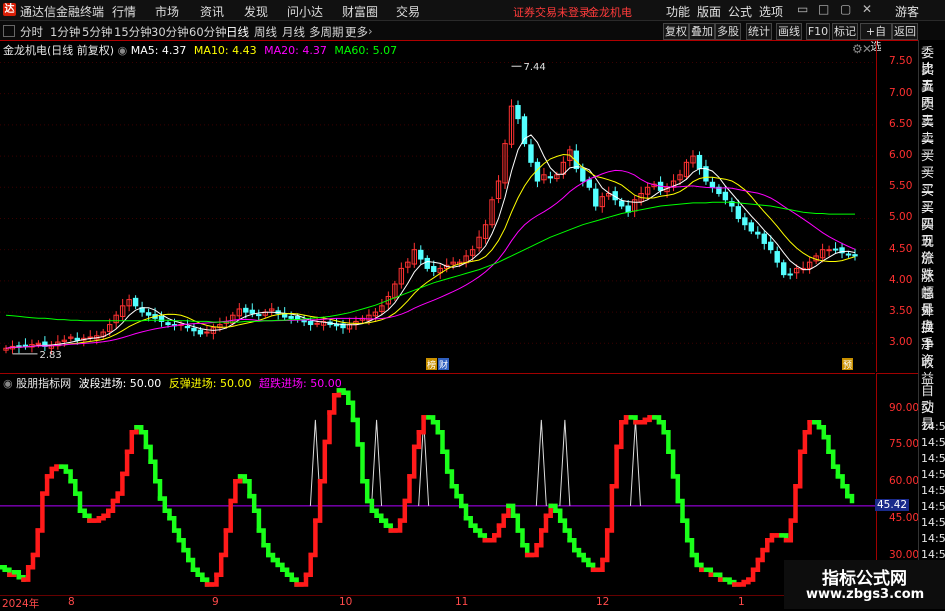 Image resolution: width=945 pixels, height=611 pixels. What do you see at coordinates (789, 31) in the screenshot?
I see `draw-line-button: 画线` at bounding box center [789, 31].